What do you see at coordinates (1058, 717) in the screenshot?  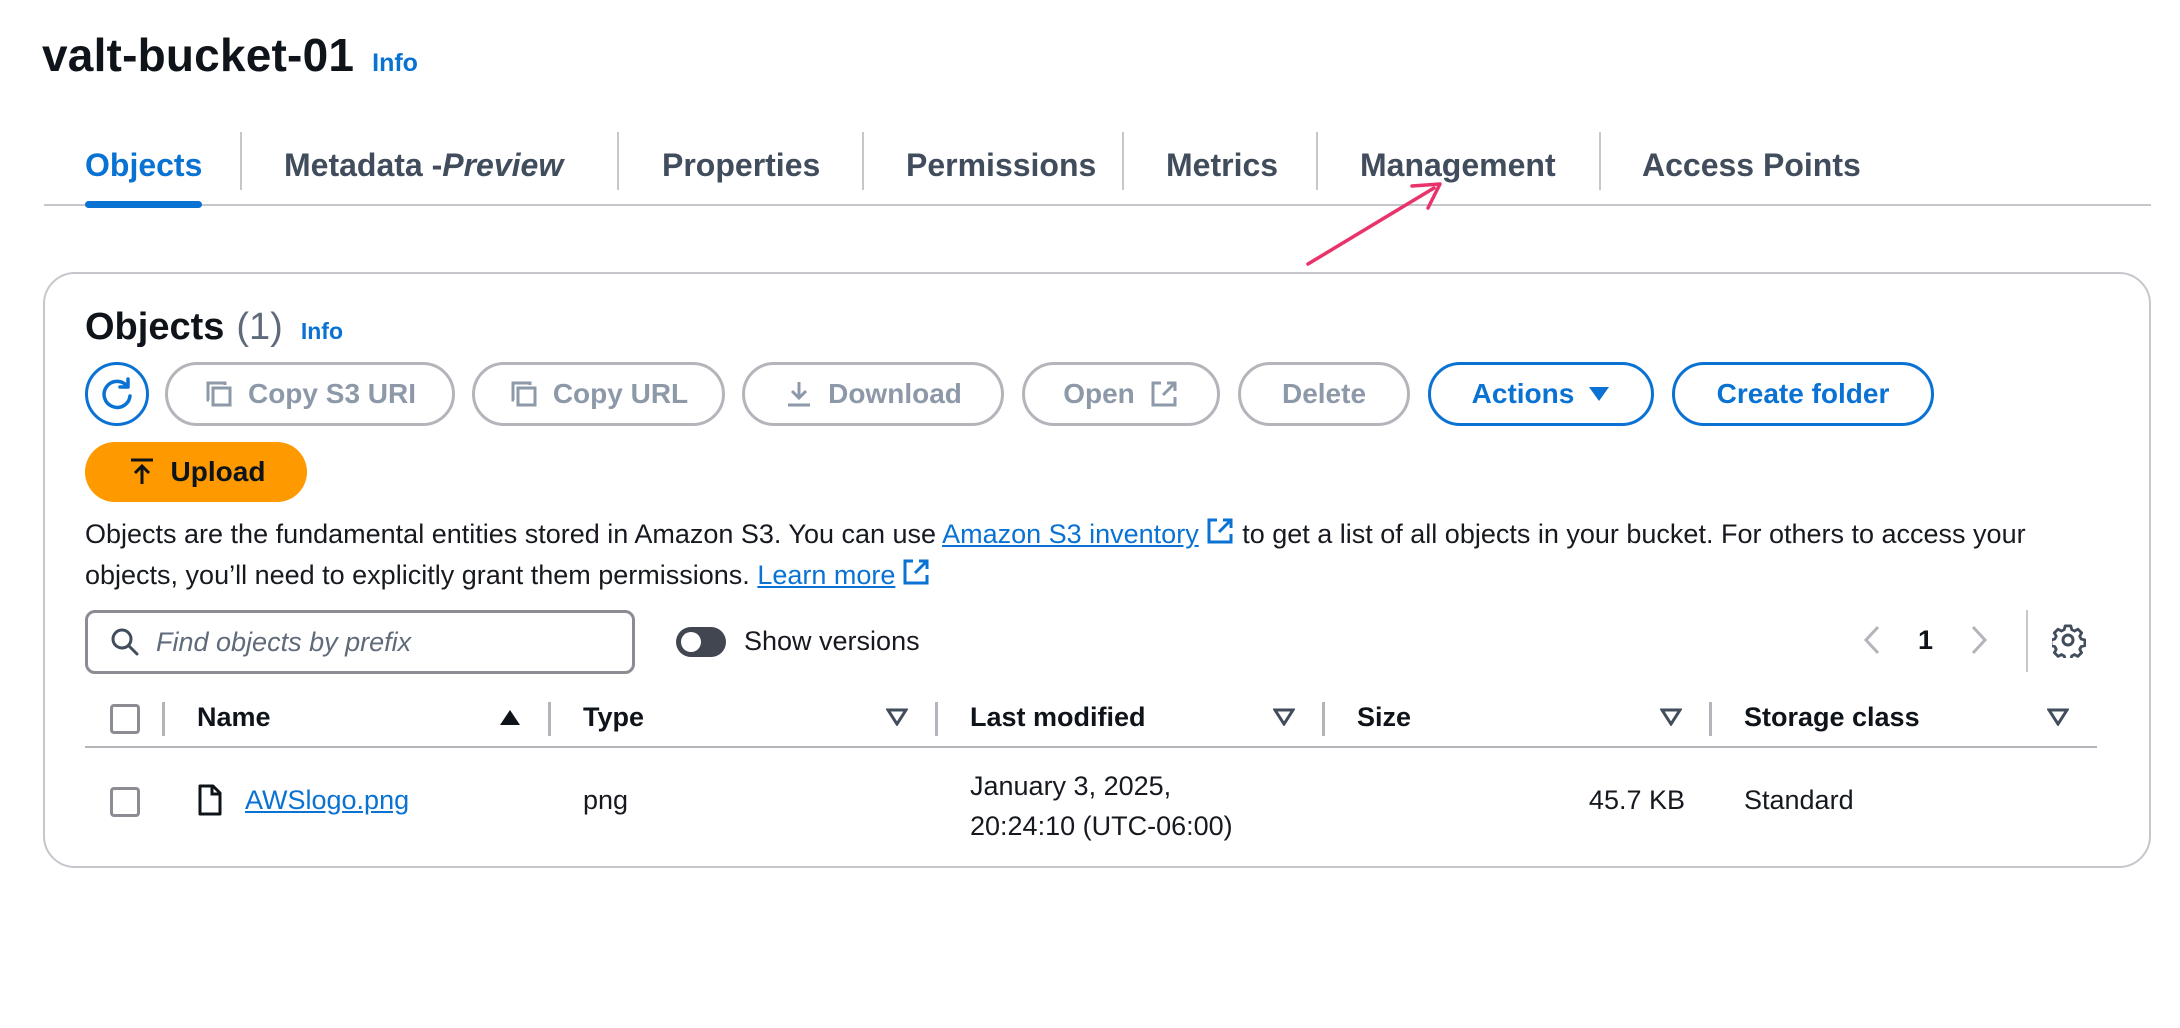 I see `column-header-last-modified: Last modified` at bounding box center [1058, 717].